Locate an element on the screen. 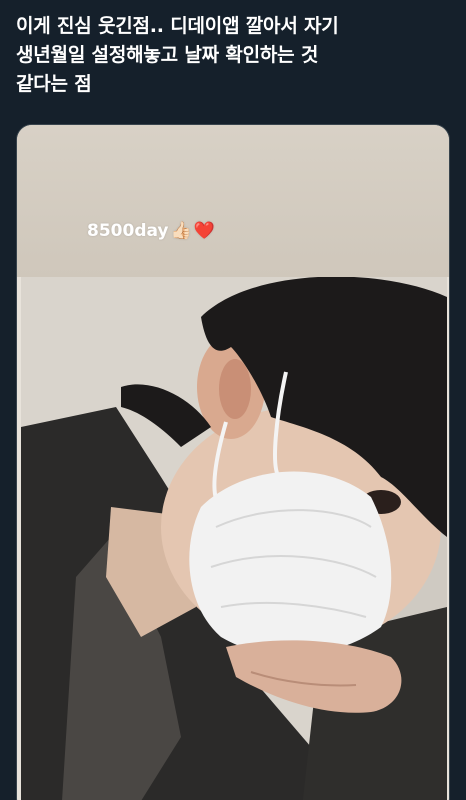  story-caption: 8500day 👍🏻 ❤️ is located at coordinates (151, 231).